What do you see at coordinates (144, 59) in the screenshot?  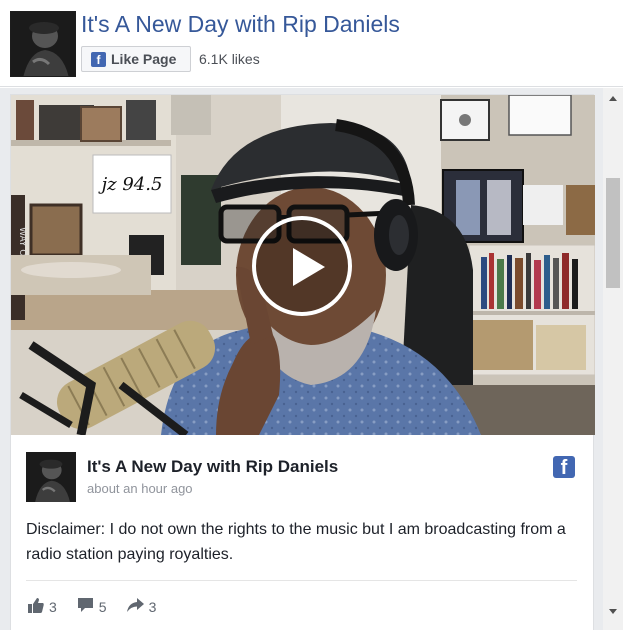 I see `like-page-label: Like Page` at bounding box center [144, 59].